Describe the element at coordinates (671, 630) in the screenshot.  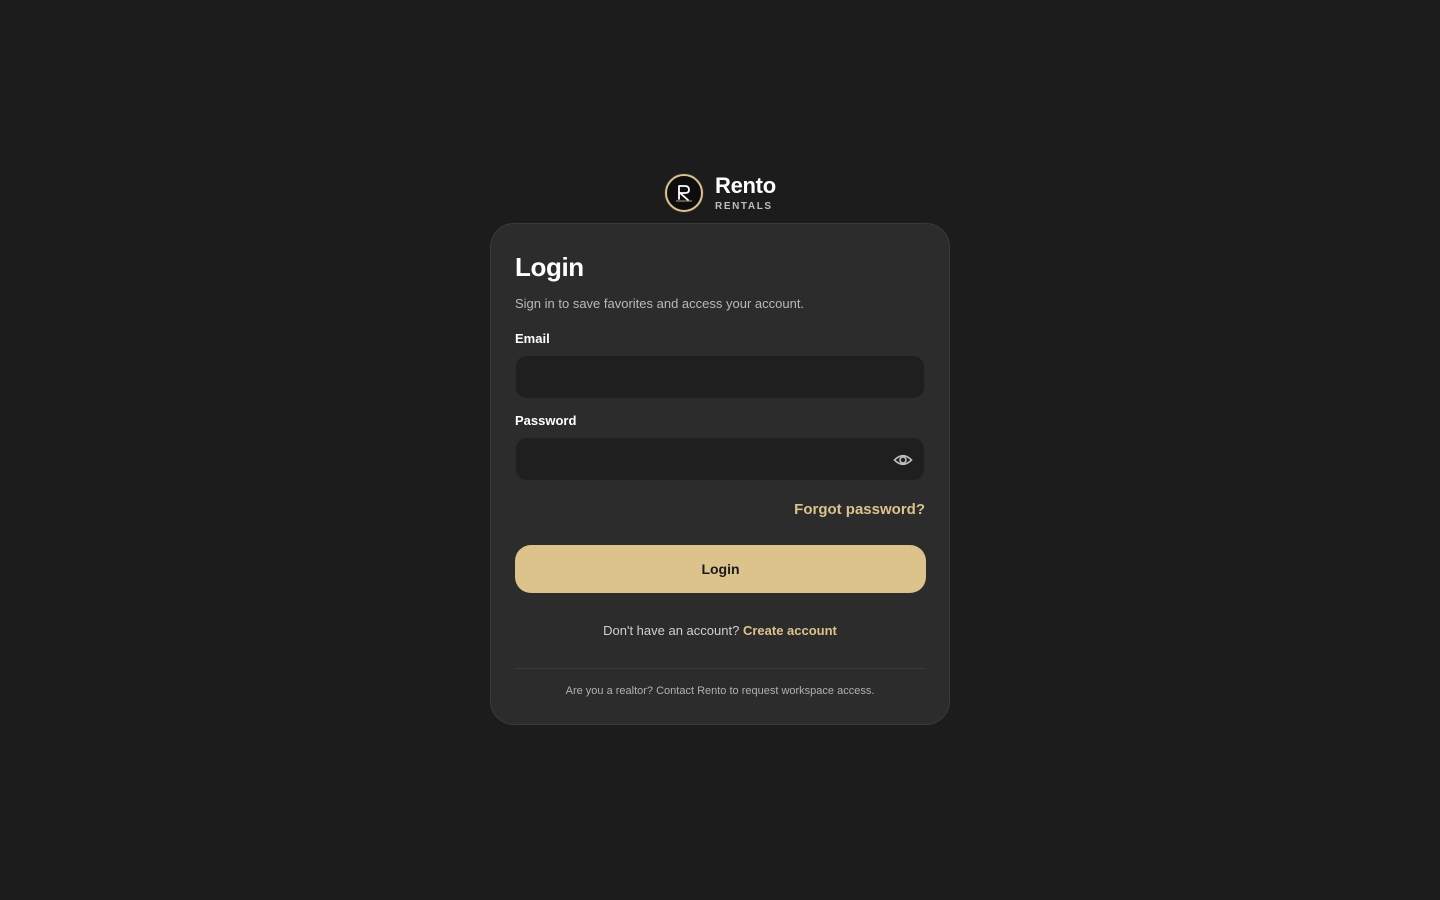
I see `signup-prompt-text: Don't have an account?` at that location.